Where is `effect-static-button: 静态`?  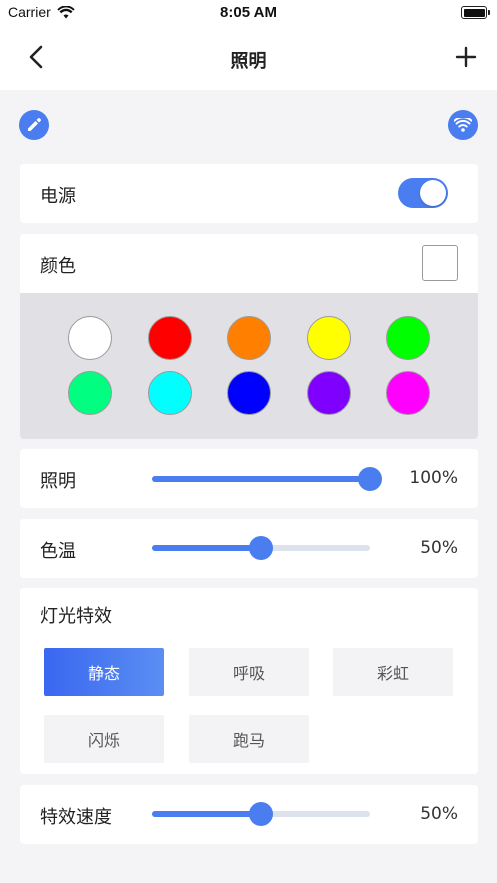 effect-static-button: 静态 is located at coordinates (104, 672).